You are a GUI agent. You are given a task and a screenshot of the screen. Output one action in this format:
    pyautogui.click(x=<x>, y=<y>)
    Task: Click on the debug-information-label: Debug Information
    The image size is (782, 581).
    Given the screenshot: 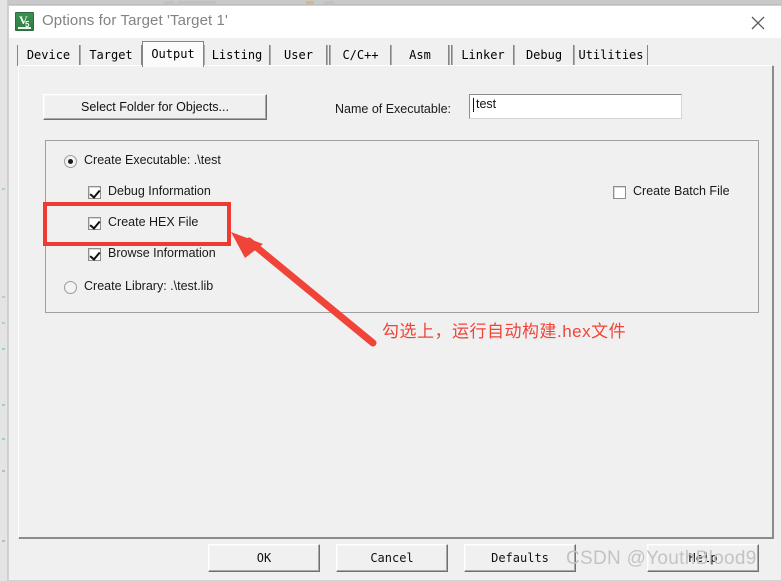 What is the action you would take?
    pyautogui.click(x=159, y=191)
    